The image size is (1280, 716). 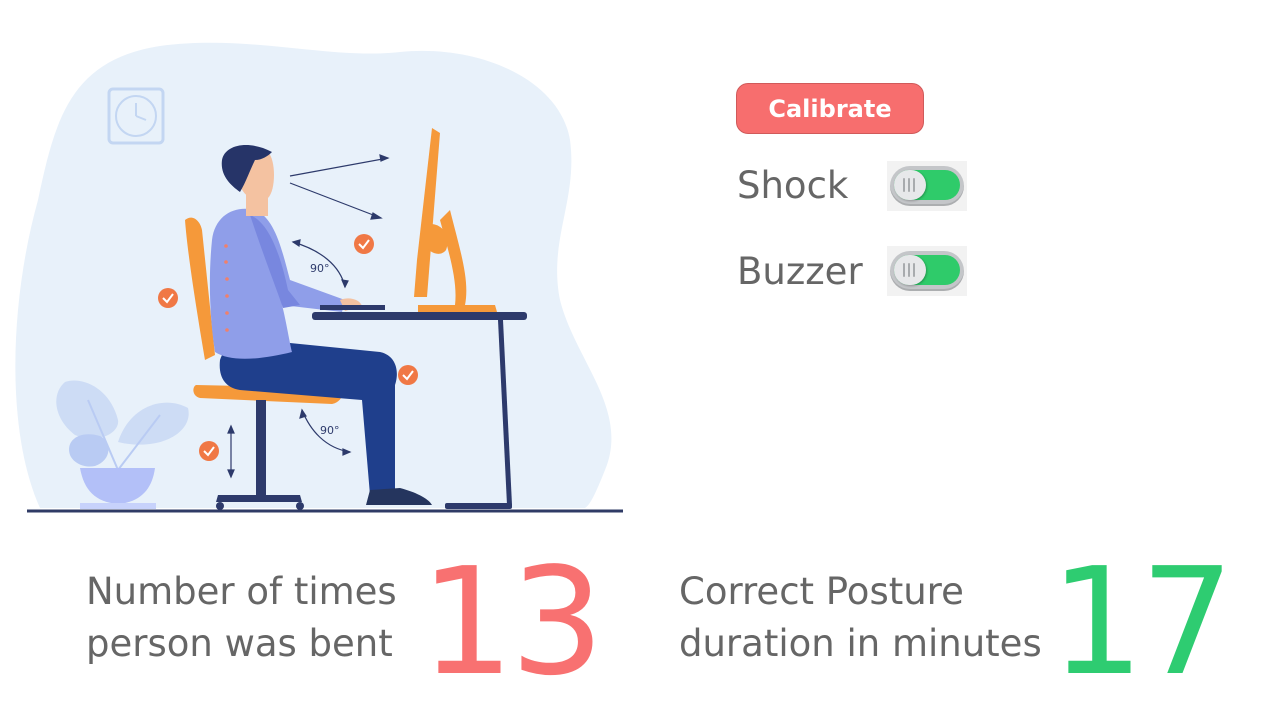 What do you see at coordinates (512, 622) in the screenshot?
I see `bent-count-value: 13` at bounding box center [512, 622].